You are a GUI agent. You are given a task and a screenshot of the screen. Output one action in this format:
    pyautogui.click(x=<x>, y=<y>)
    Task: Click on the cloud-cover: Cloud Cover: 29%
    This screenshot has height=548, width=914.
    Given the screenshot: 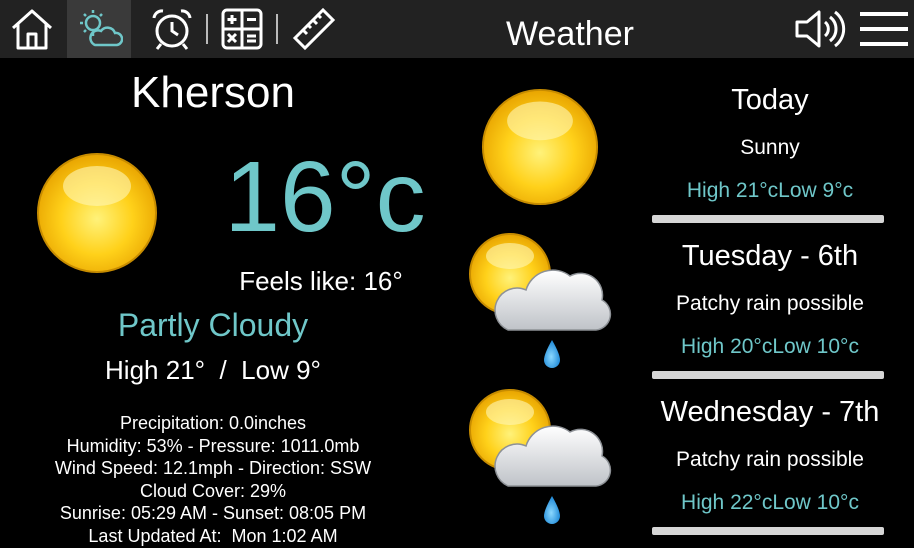 What is the action you would take?
    pyautogui.click(x=213, y=490)
    